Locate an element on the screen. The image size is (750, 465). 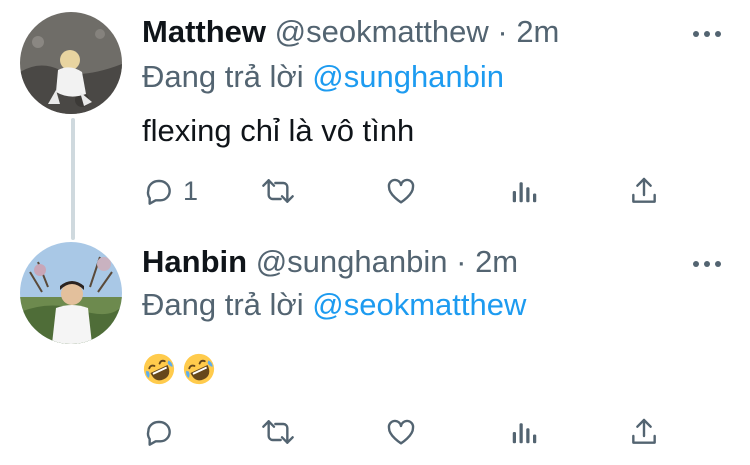
replying-to: Đang trả lời @seokmatthew is located at coordinates (334, 305).